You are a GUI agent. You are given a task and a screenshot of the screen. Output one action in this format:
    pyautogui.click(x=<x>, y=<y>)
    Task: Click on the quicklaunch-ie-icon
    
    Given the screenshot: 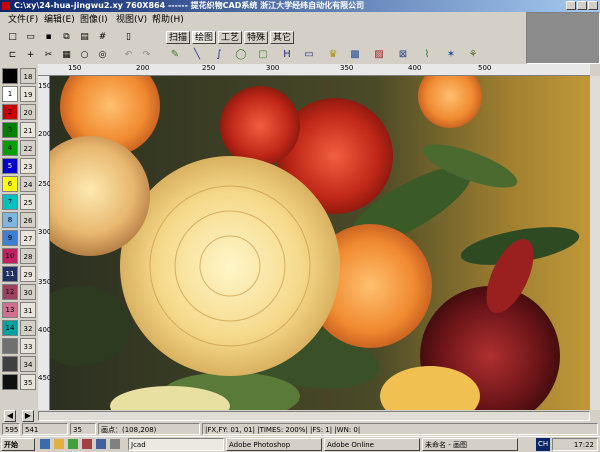 What is the action you would take?
    pyautogui.click(x=45, y=444)
    